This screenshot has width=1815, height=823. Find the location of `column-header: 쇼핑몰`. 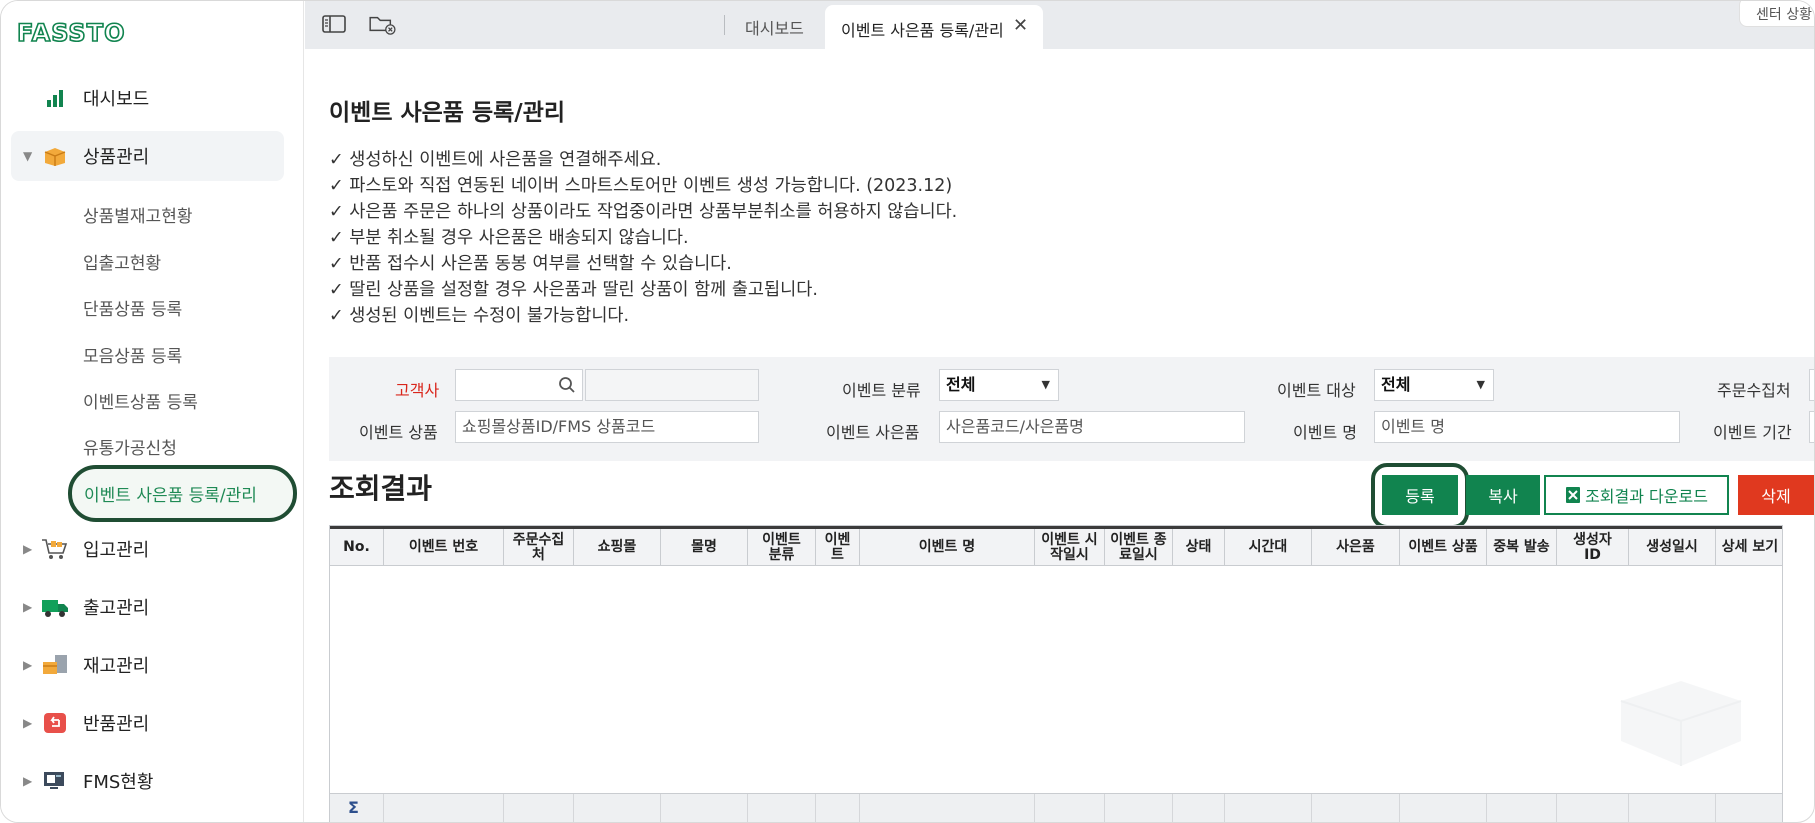

column-header: 쇼핑몰 is located at coordinates (617, 547).